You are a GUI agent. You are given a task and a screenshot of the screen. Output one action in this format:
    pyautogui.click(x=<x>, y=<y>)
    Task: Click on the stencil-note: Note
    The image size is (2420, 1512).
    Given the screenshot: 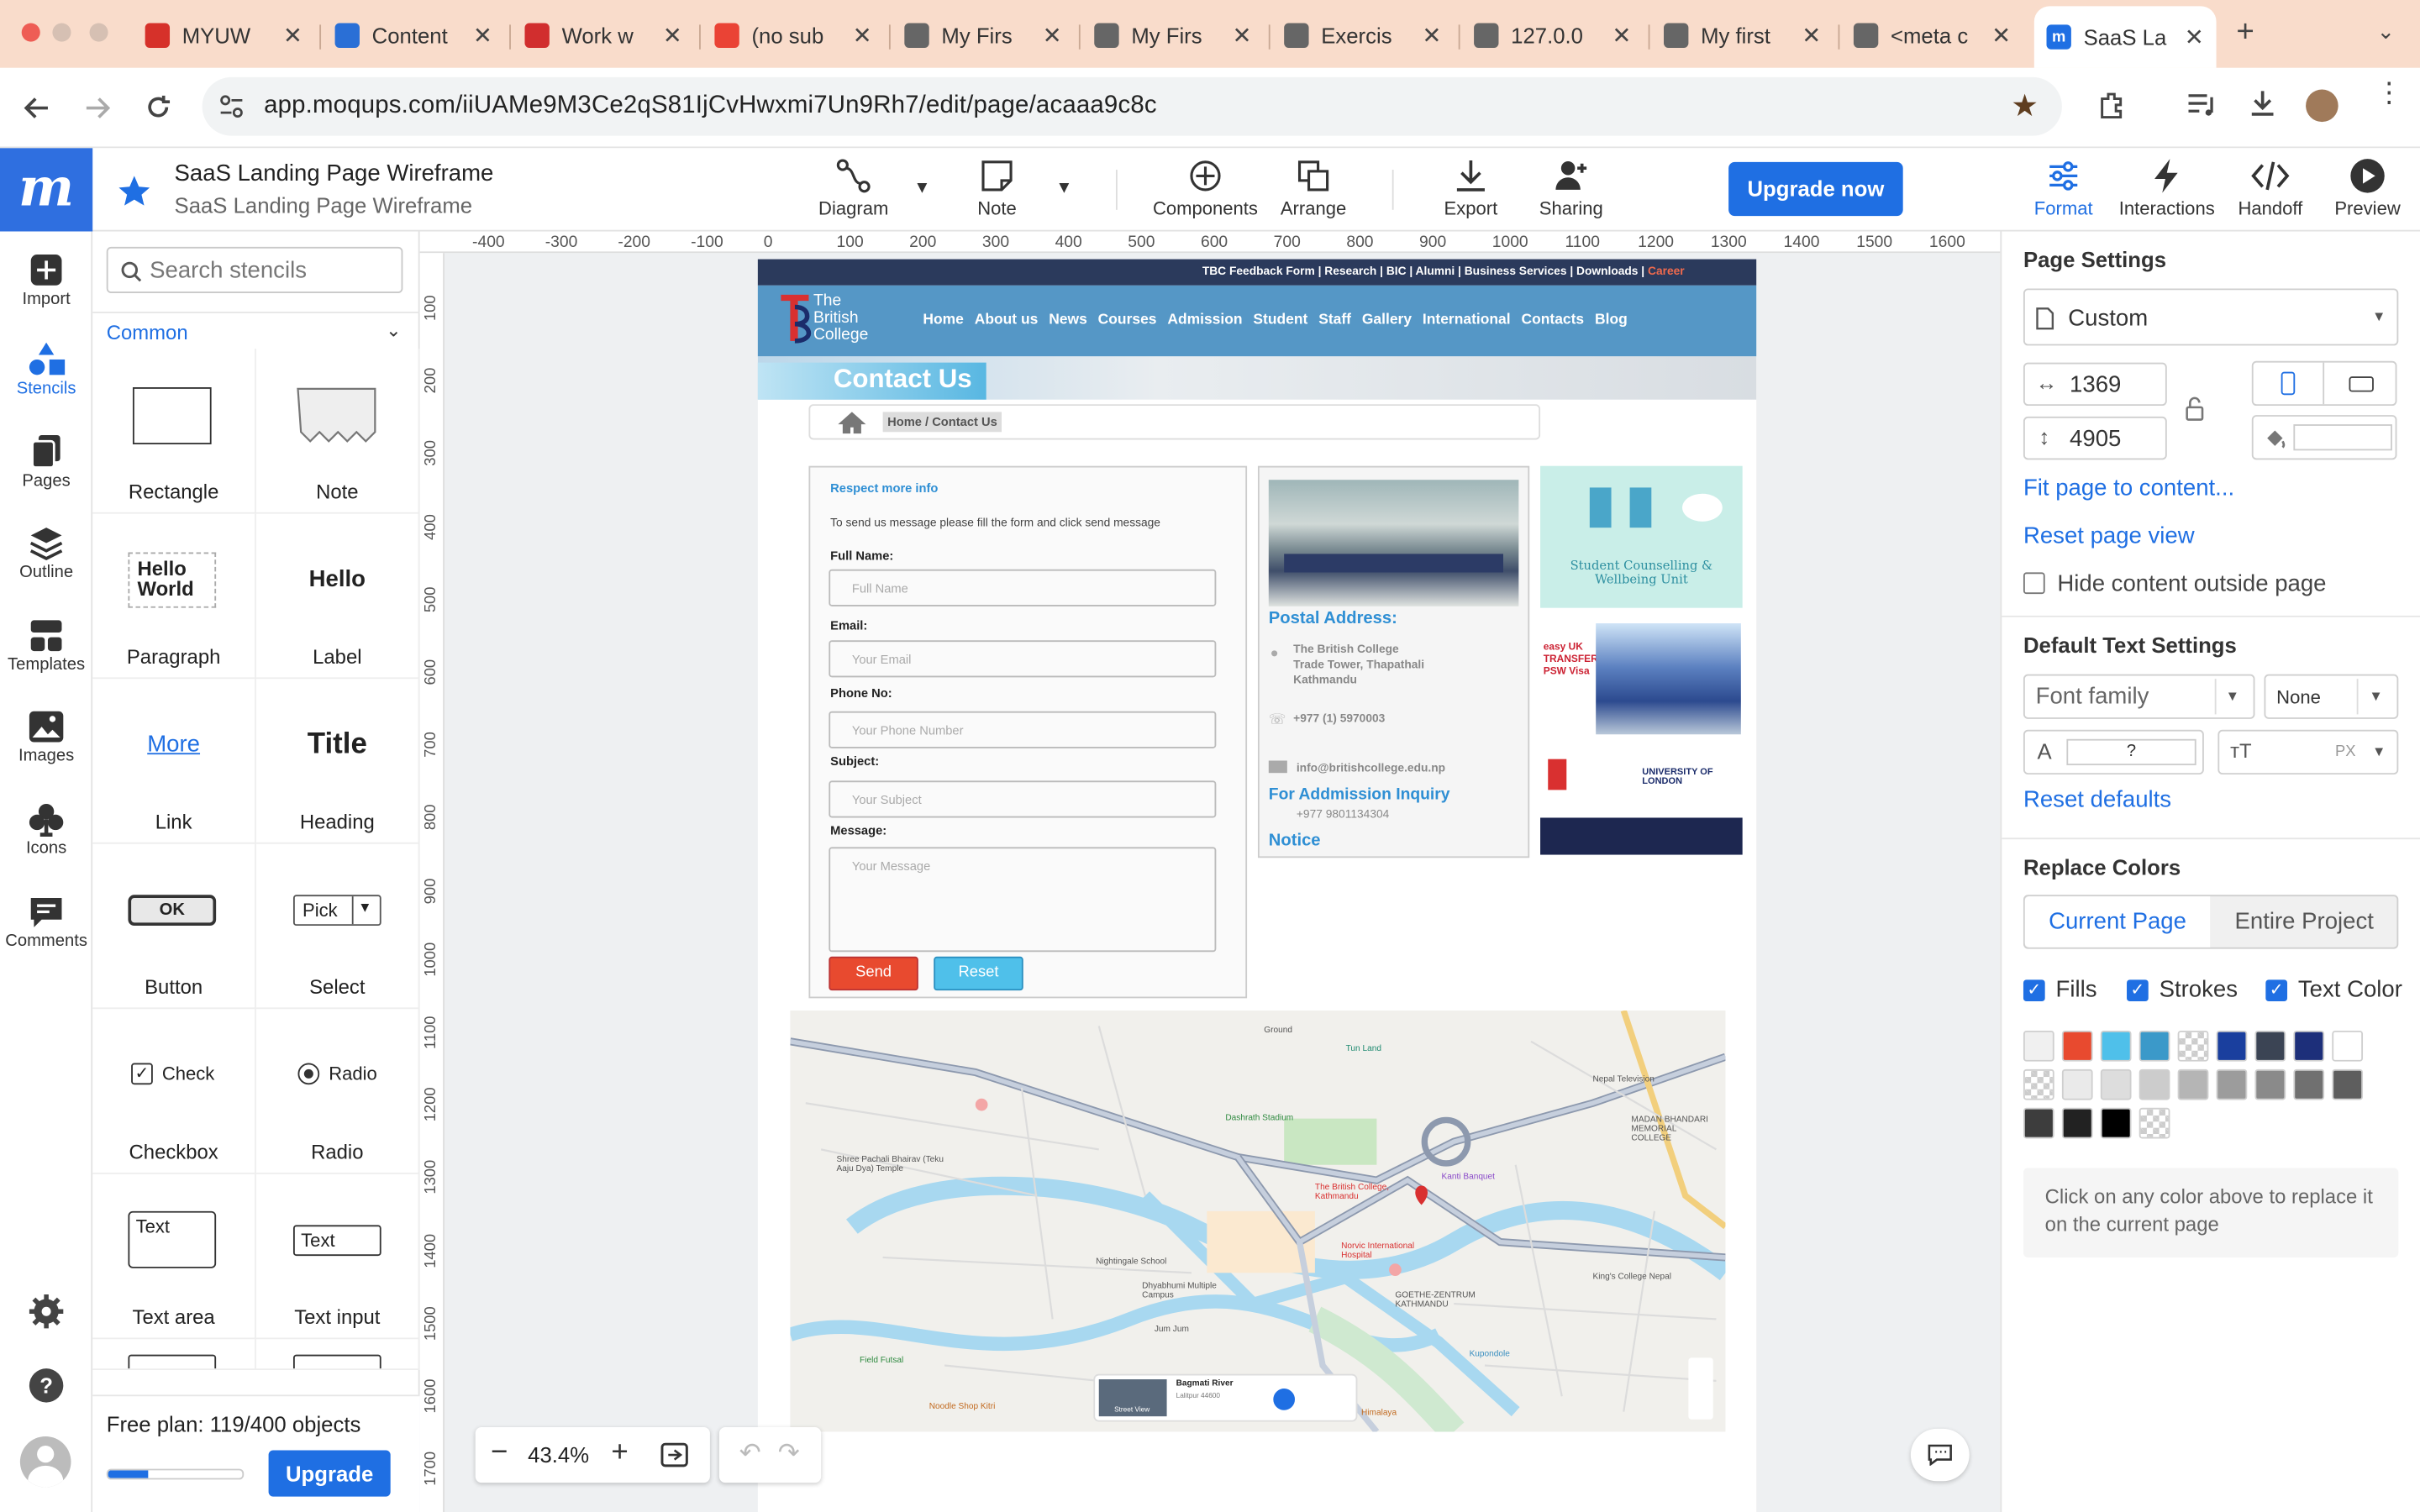 What is the action you would take?
    pyautogui.click(x=337, y=431)
    